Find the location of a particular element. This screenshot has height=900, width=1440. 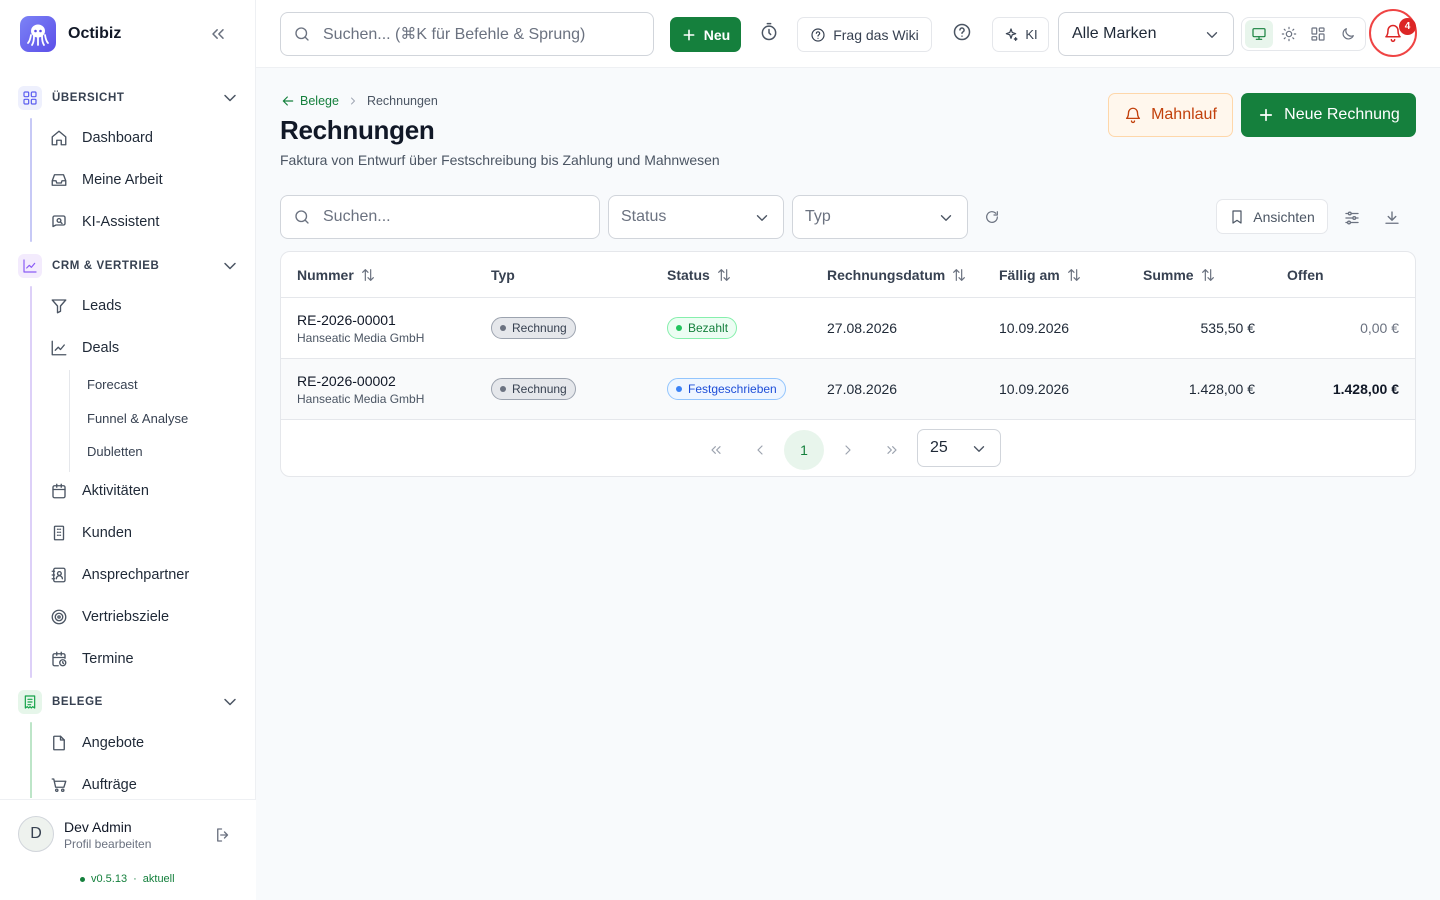

saved-views-button: Ansichten is located at coordinates (1272, 216).